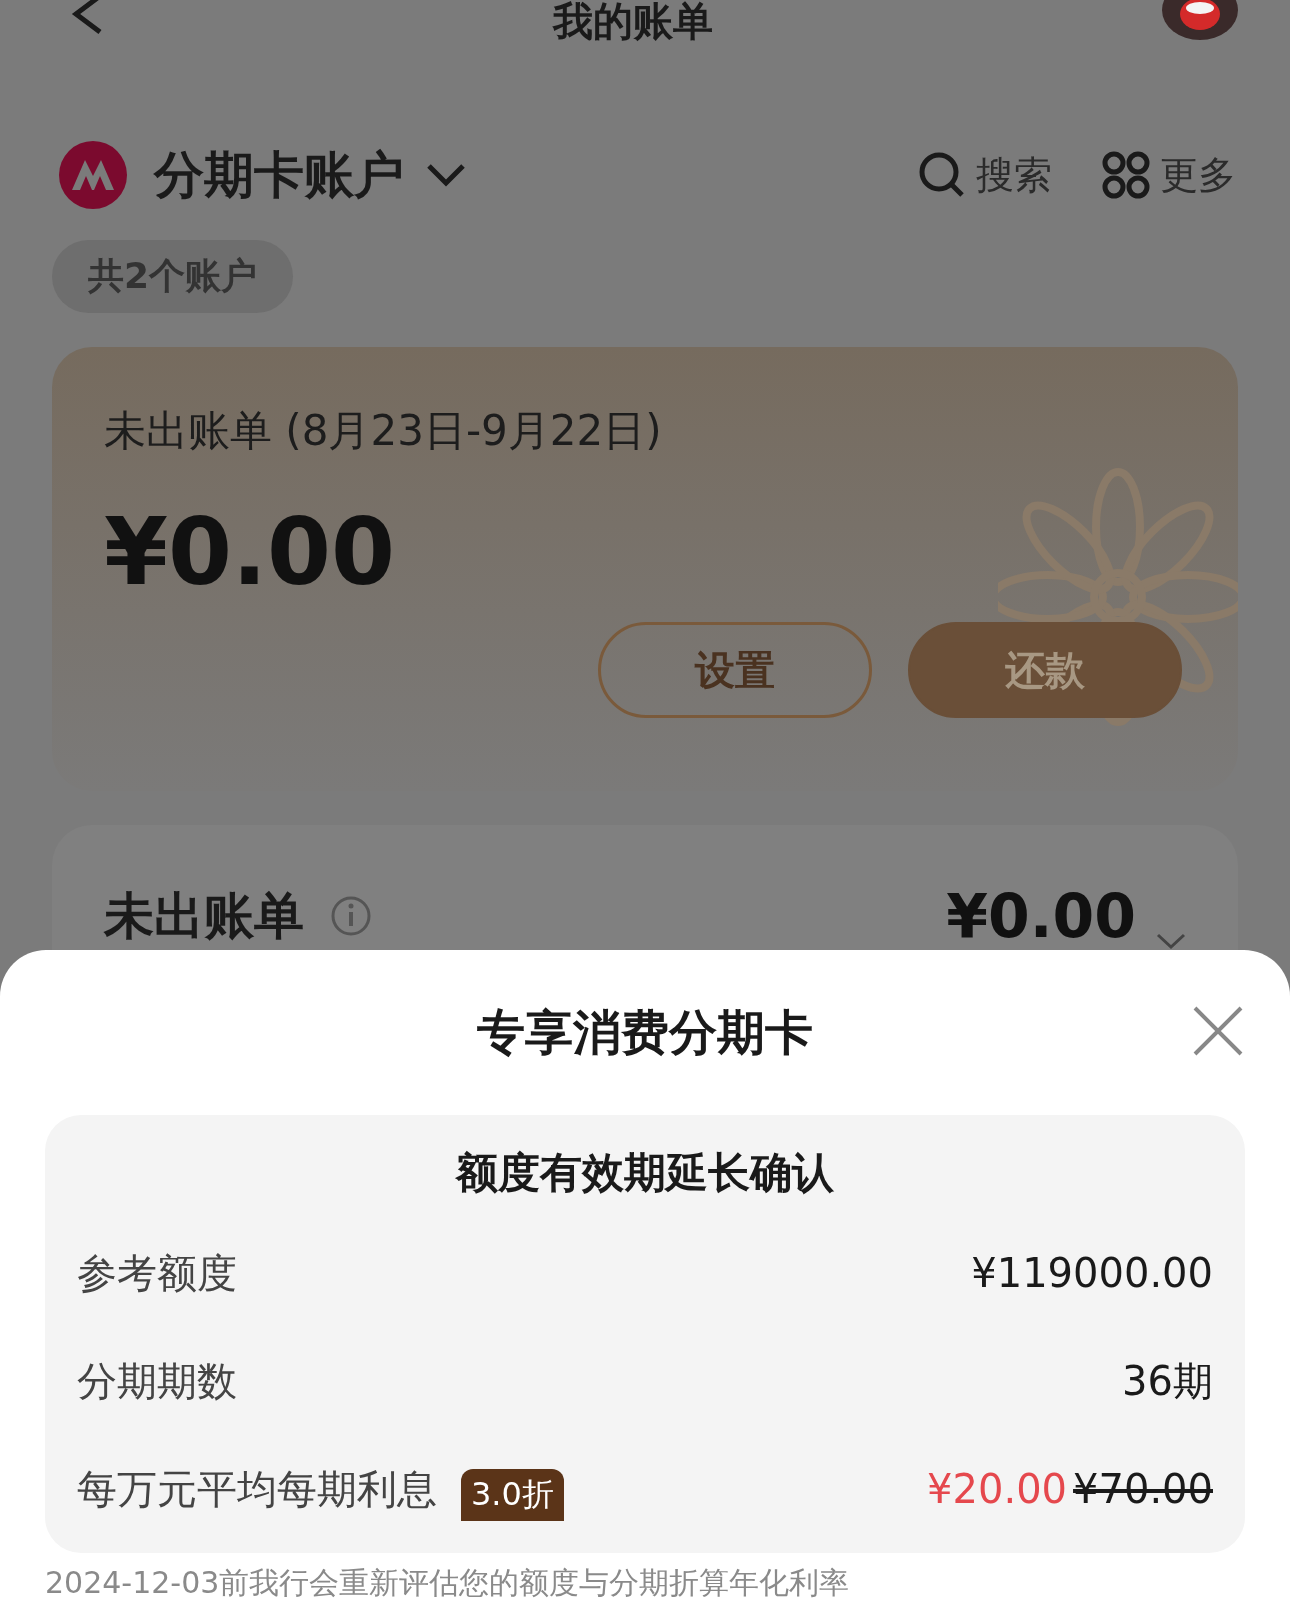 Image resolution: width=1290 pixels, height=1621 pixels. Describe the element at coordinates (997, 1489) in the screenshot. I see `discounted-value: ¥20.00` at that location.